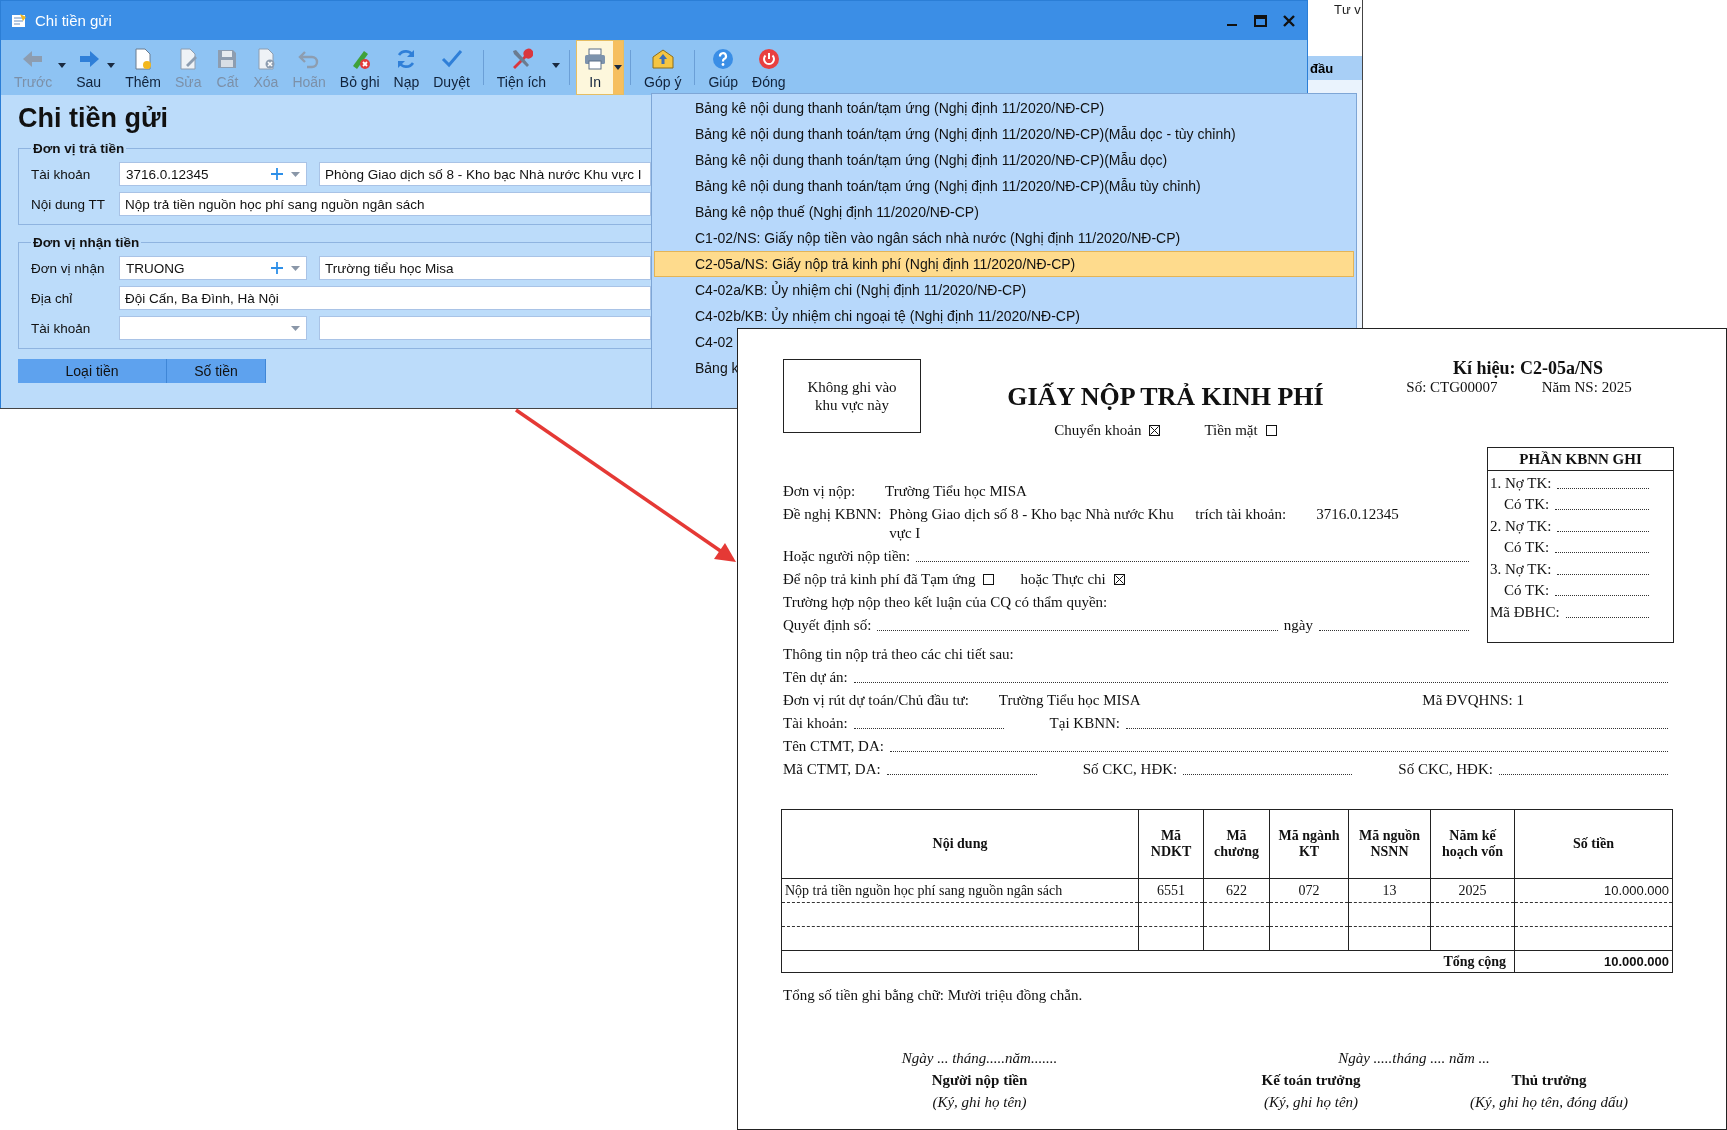  What do you see at coordinates (1452, 387) in the screenshot?
I see `document-number: Số: CTG00007` at bounding box center [1452, 387].